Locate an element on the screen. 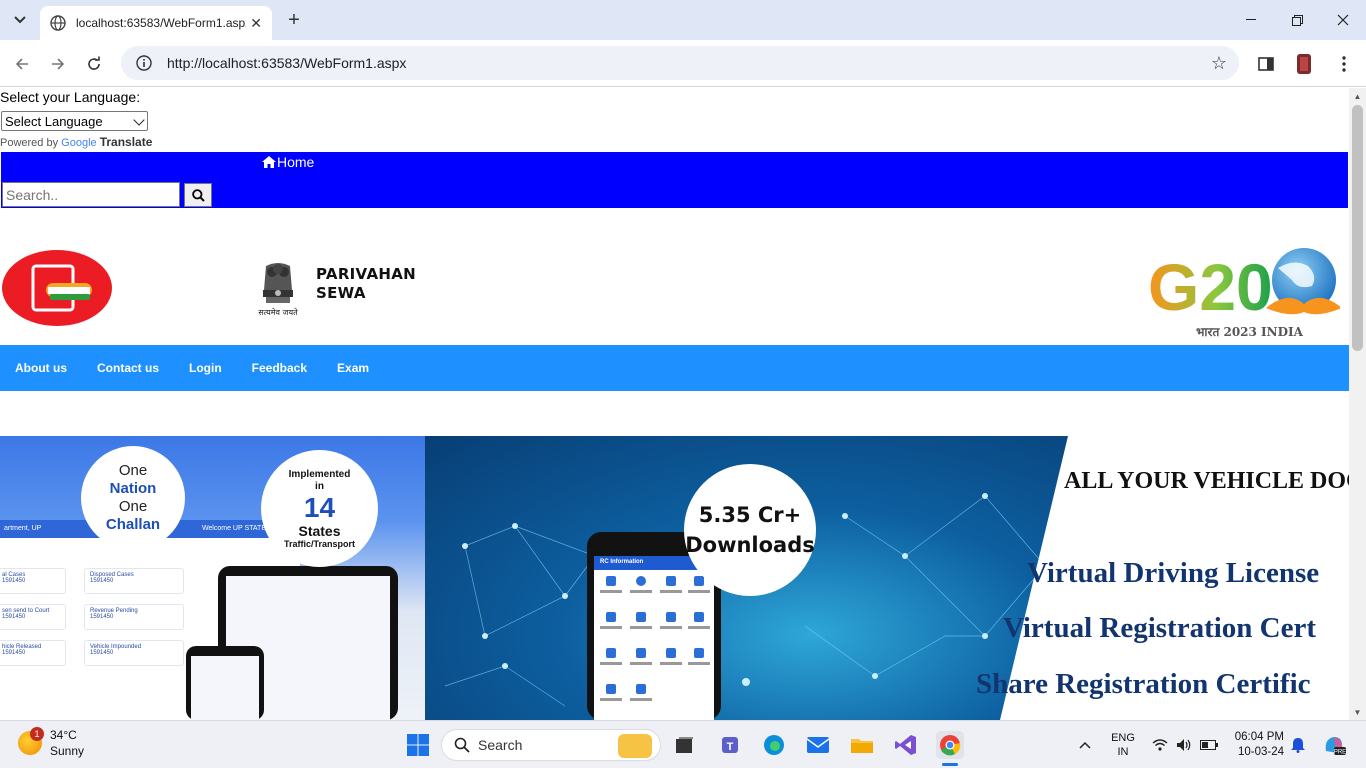  banner-line-share-registration: Share Registration Certific is located at coordinates (1143, 684).